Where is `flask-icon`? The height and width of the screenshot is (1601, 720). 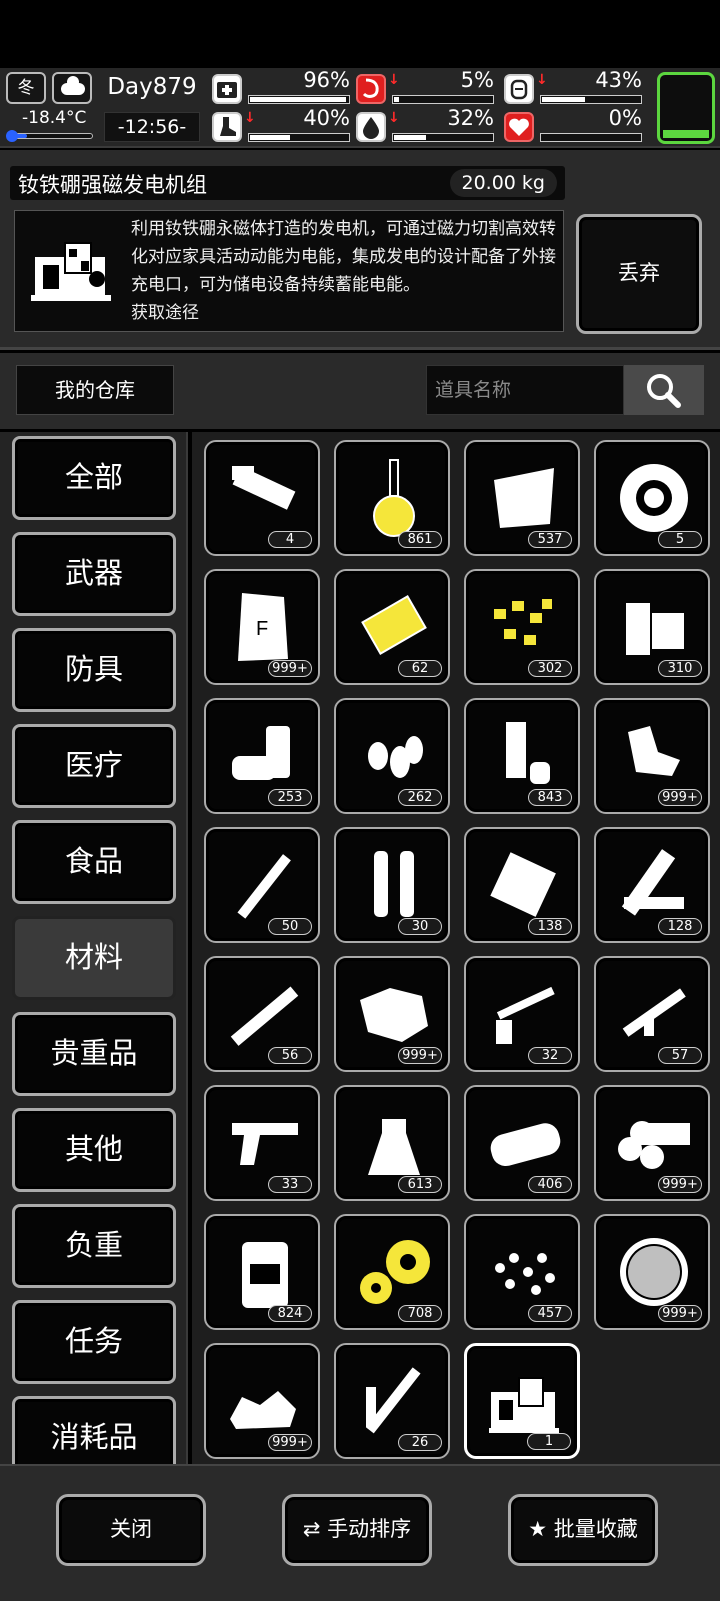 flask-icon is located at coordinates (394, 498).